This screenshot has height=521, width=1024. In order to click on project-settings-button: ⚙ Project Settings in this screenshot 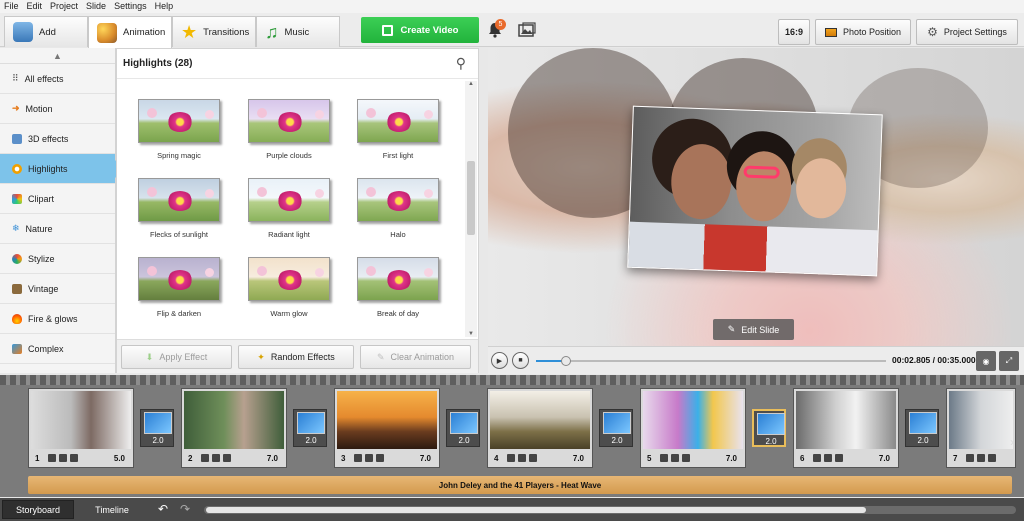, I will do `click(967, 32)`.